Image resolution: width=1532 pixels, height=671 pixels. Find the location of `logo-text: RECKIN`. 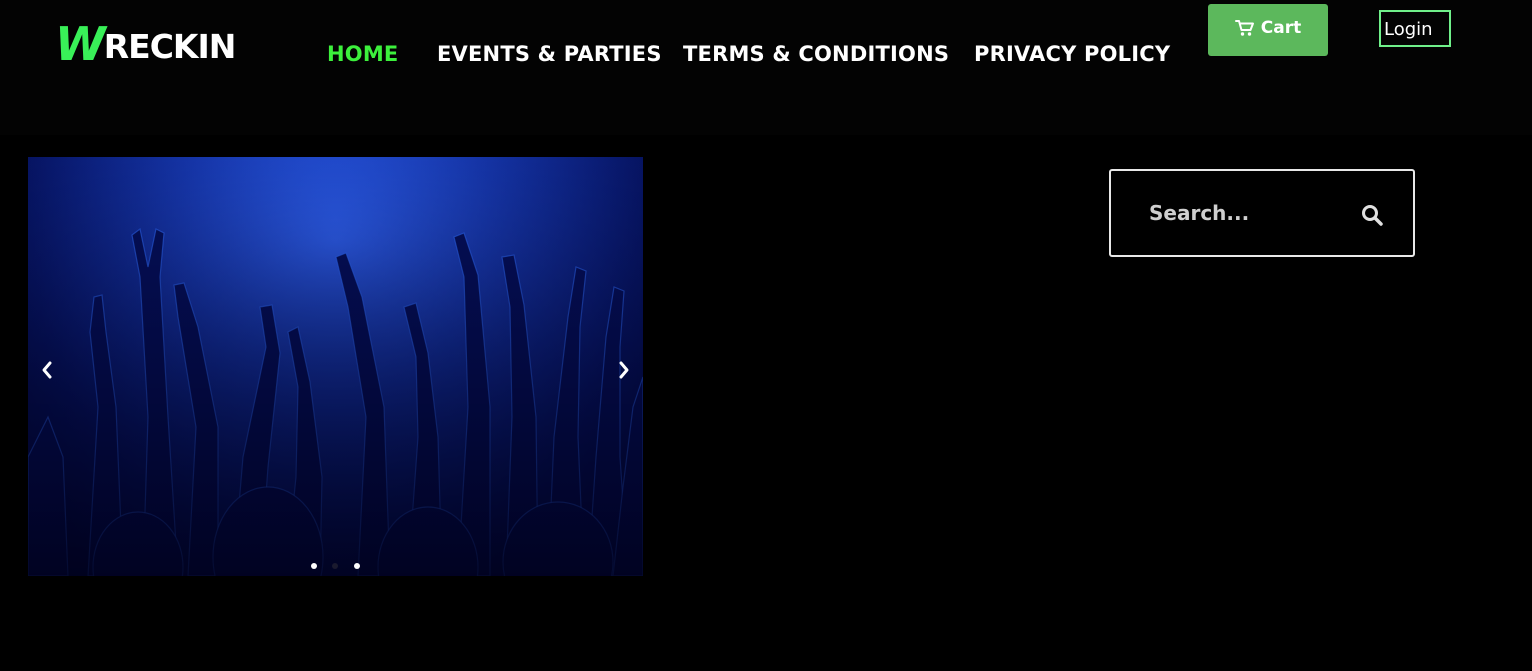

logo-text: RECKIN is located at coordinates (170, 46).